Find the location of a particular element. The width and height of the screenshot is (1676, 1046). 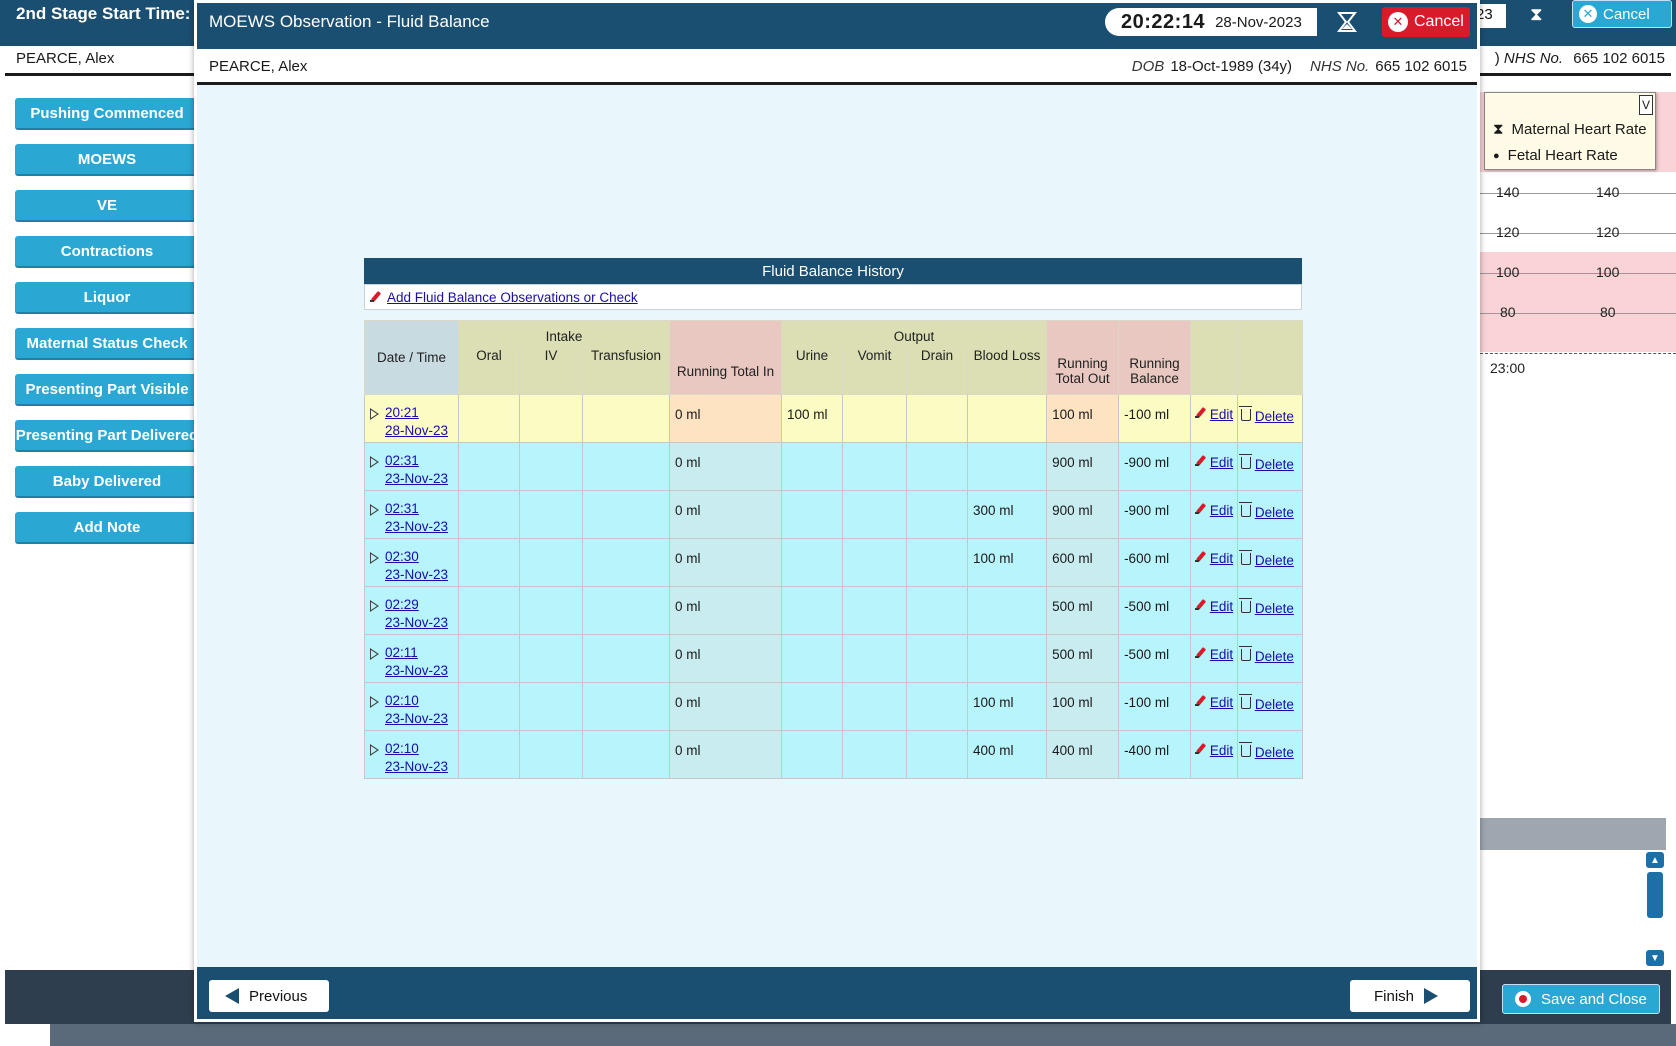

cell-blood-loss: 100 ml is located at coordinates (1007, 706).